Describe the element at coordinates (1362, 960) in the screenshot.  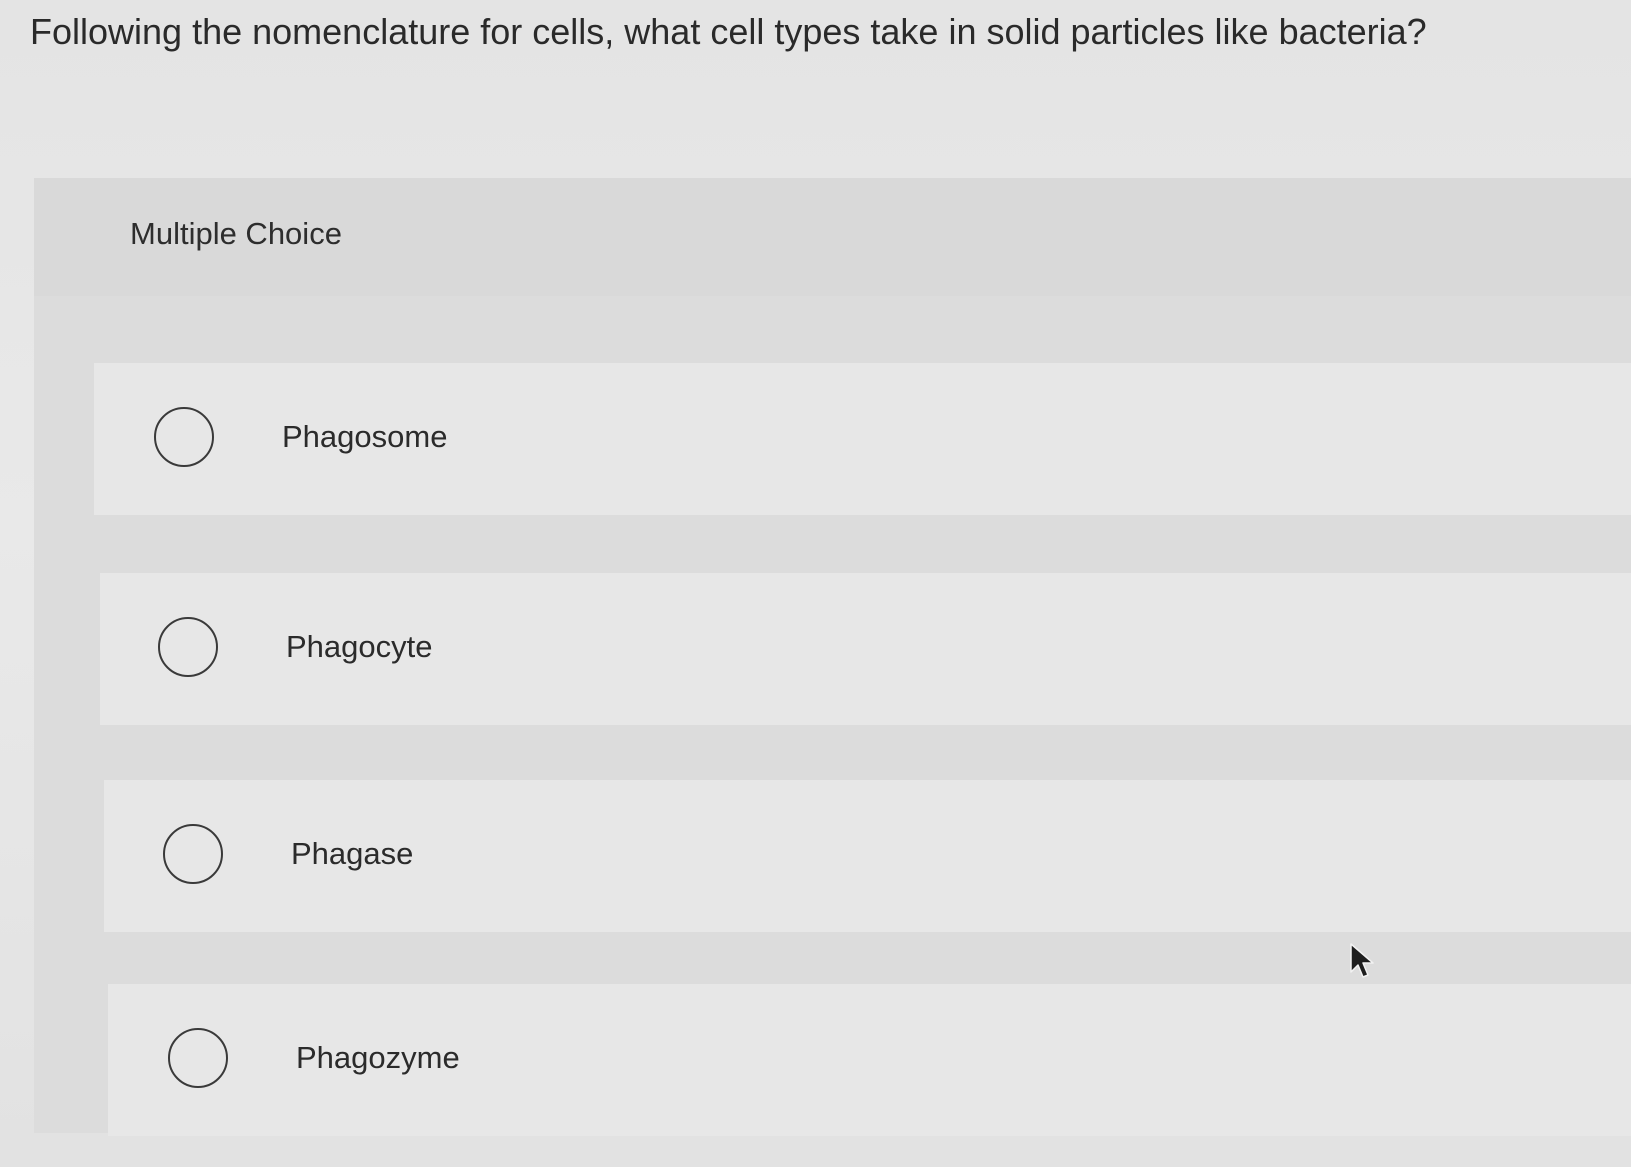
I see `mouse-pointer-icon` at that location.